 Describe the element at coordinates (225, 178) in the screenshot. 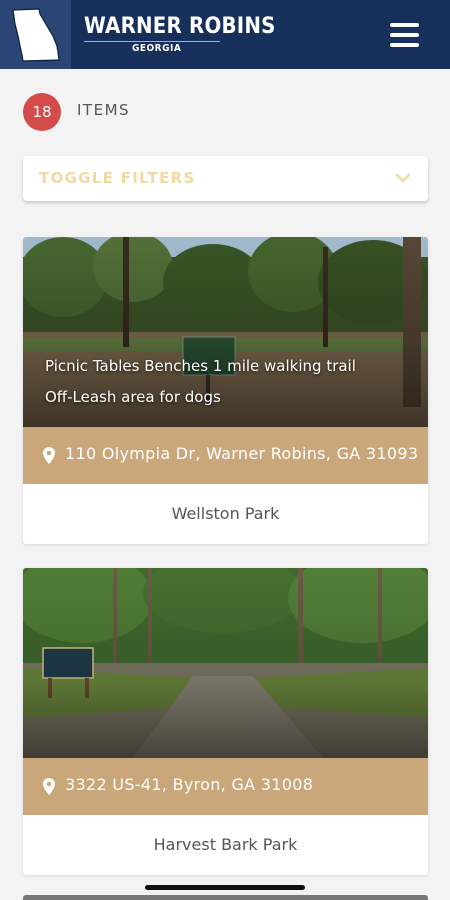

I see `toggle-filters-button: TOGGLE FILTERS` at that location.